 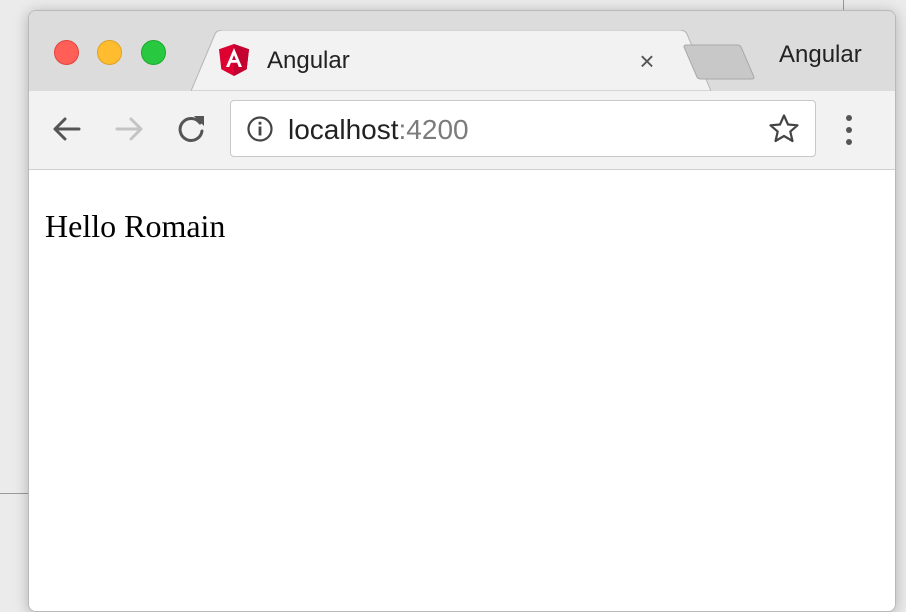 I want to click on tab-angular: Angular ×, so click(x=451, y=60).